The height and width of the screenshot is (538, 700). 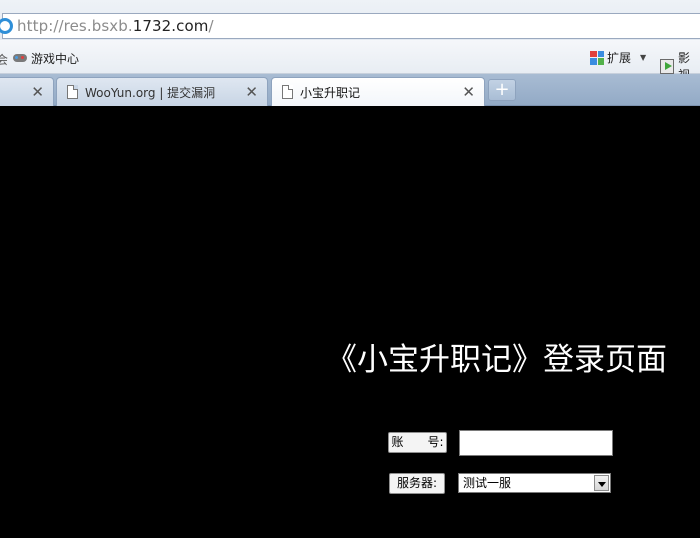 What do you see at coordinates (417, 442) in the screenshot?
I see `account-label: 账 号:` at bounding box center [417, 442].